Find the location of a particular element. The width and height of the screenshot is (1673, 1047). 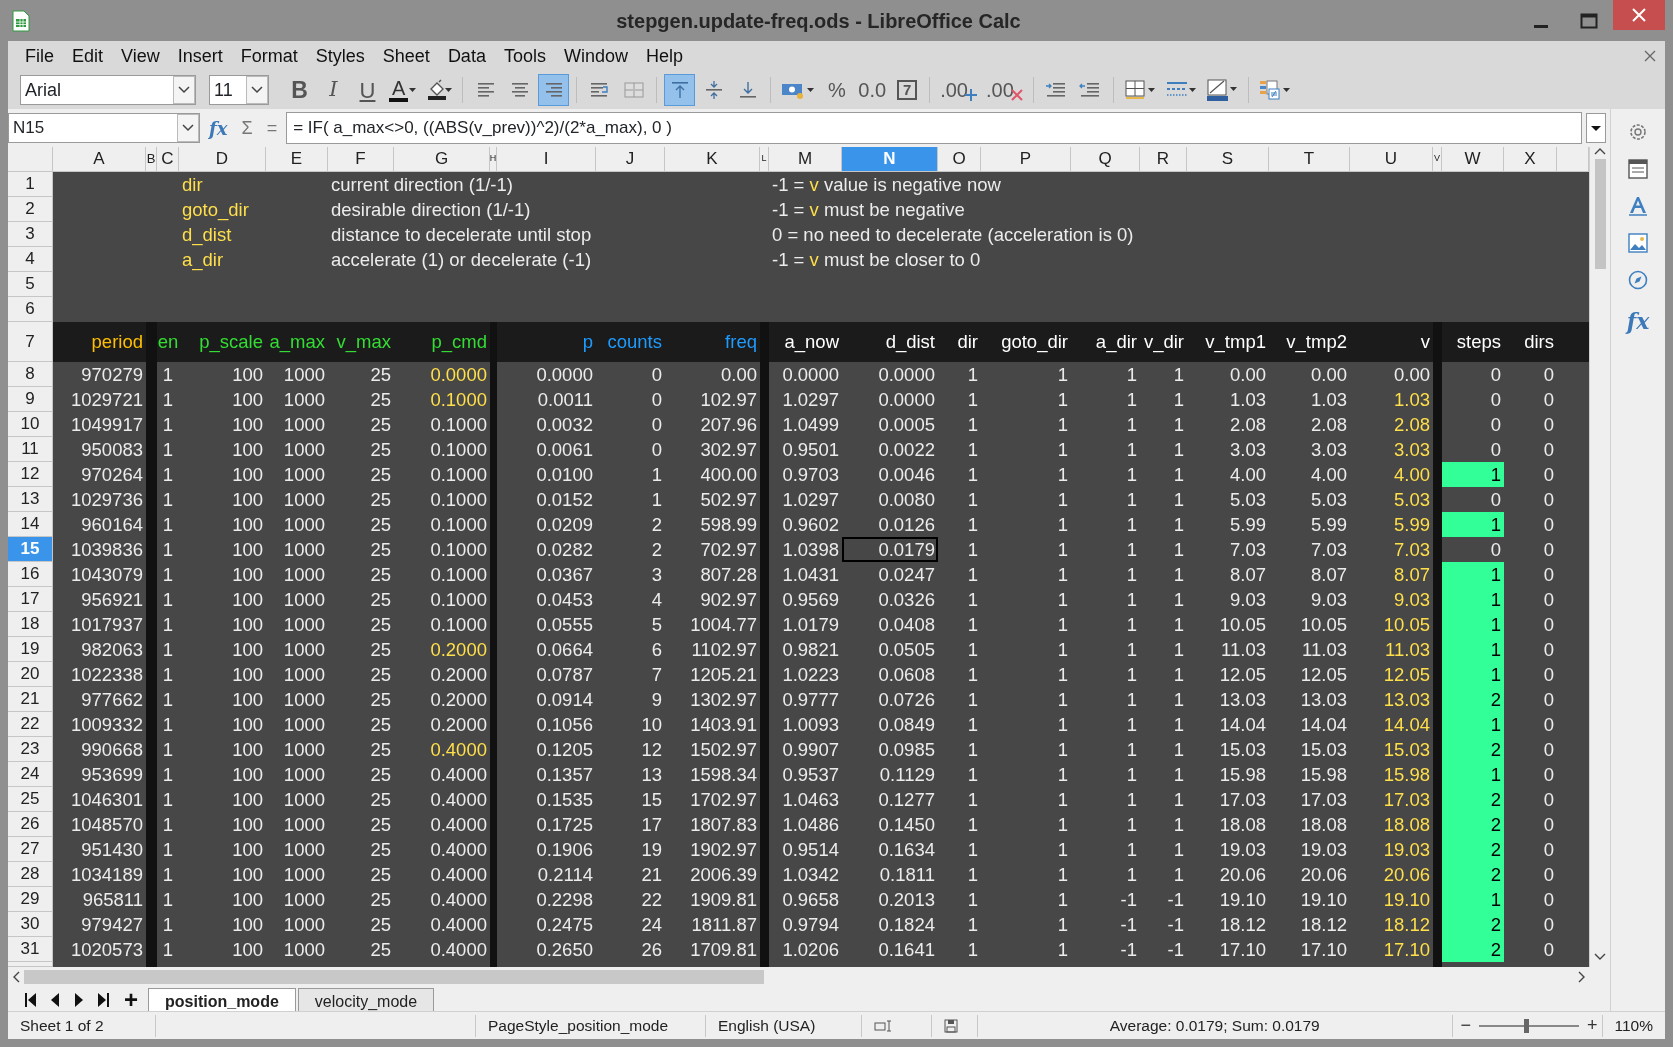

row-header: 2 is located at coordinates (30, 209).